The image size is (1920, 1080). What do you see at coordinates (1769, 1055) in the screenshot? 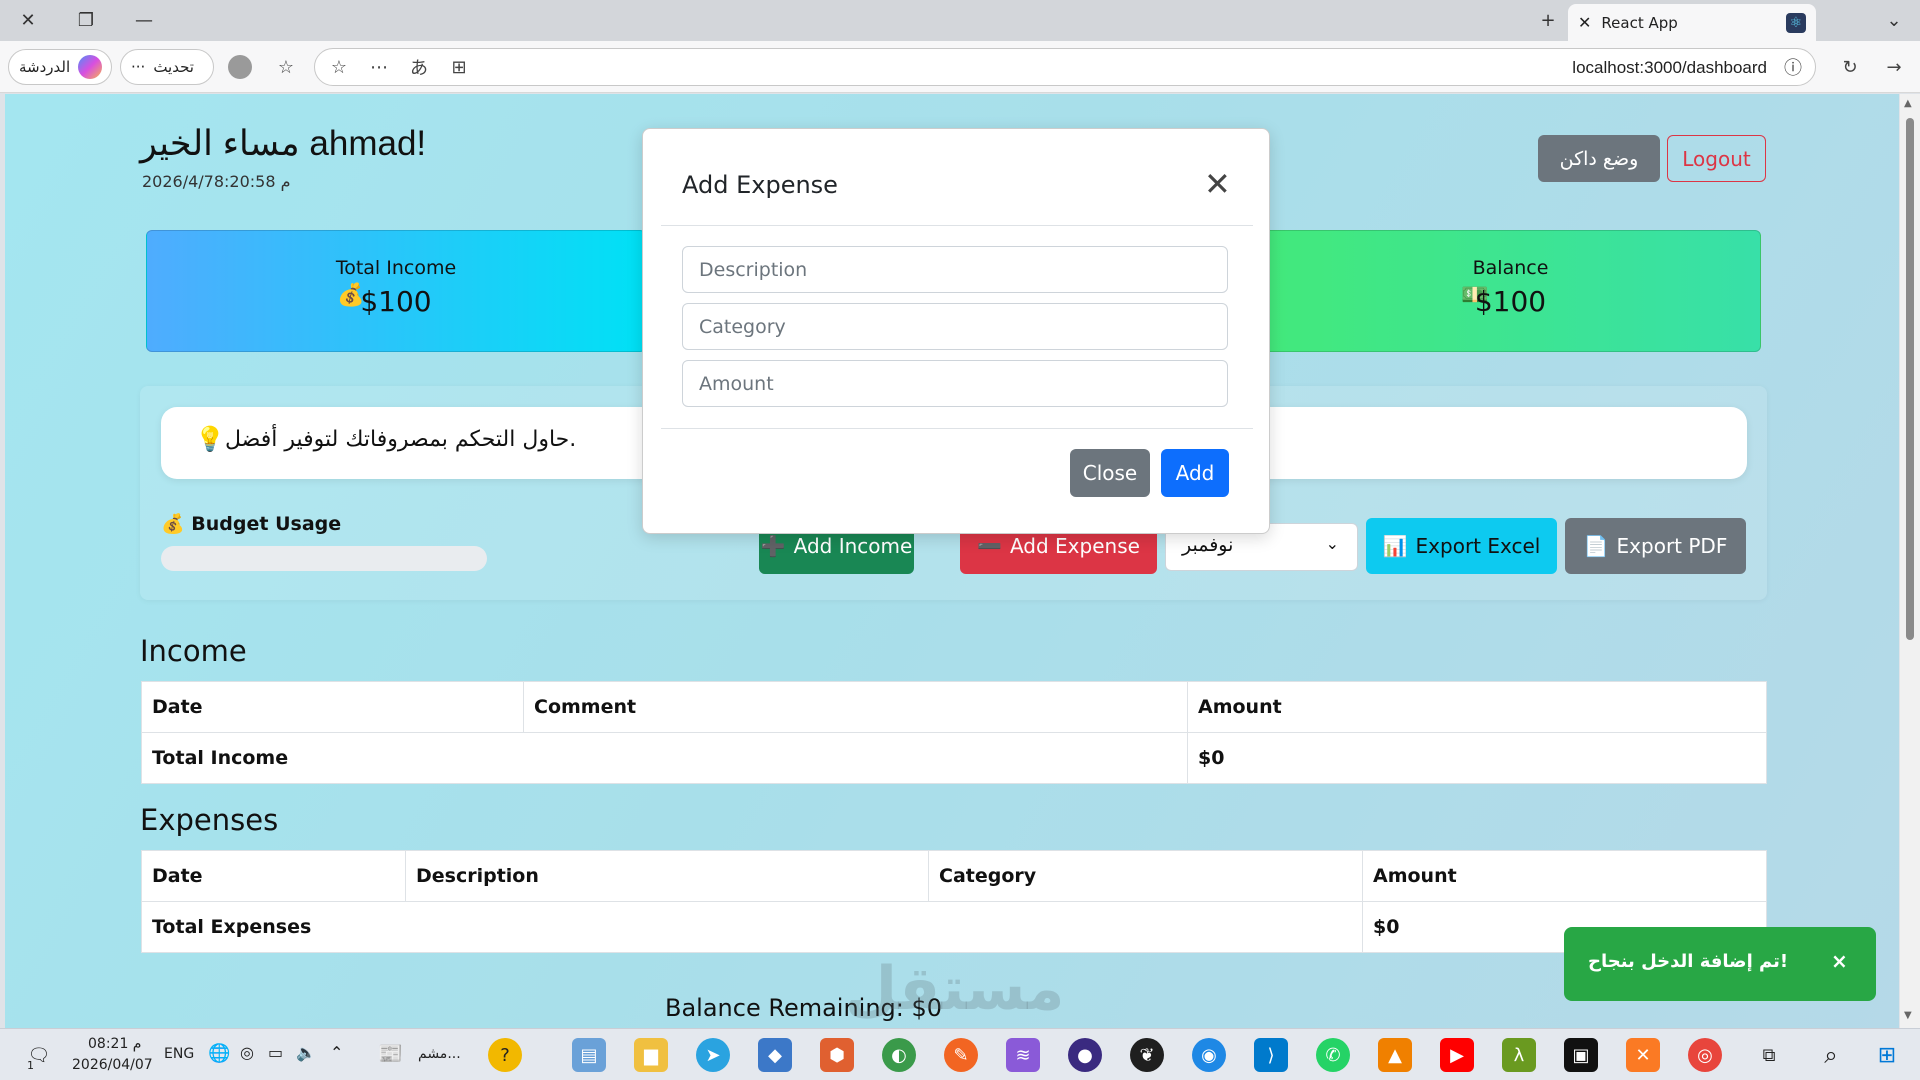
I see `task-view-icon: ⧉` at bounding box center [1769, 1055].